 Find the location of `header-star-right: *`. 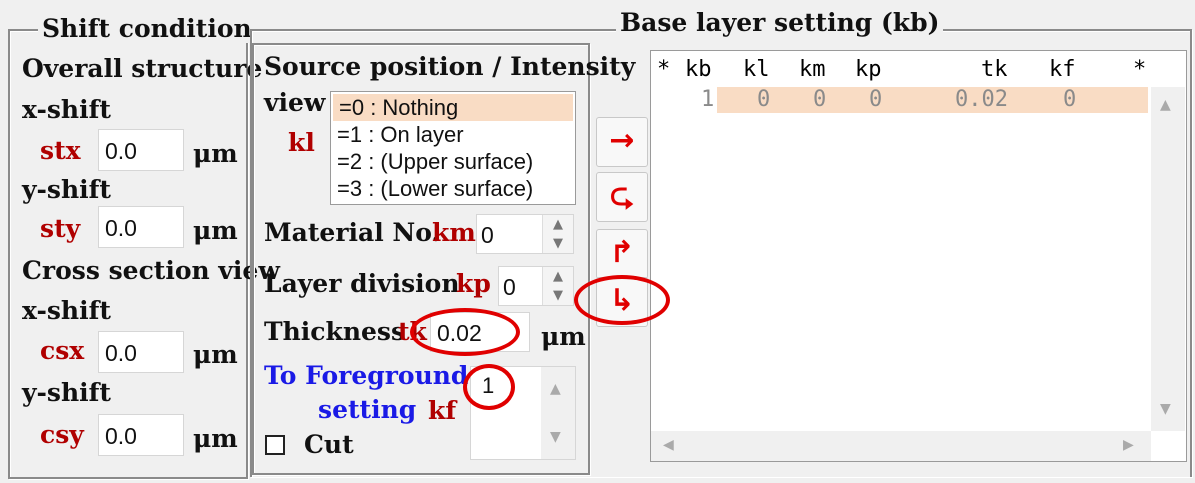

header-star-right: * is located at coordinates (1140, 69).